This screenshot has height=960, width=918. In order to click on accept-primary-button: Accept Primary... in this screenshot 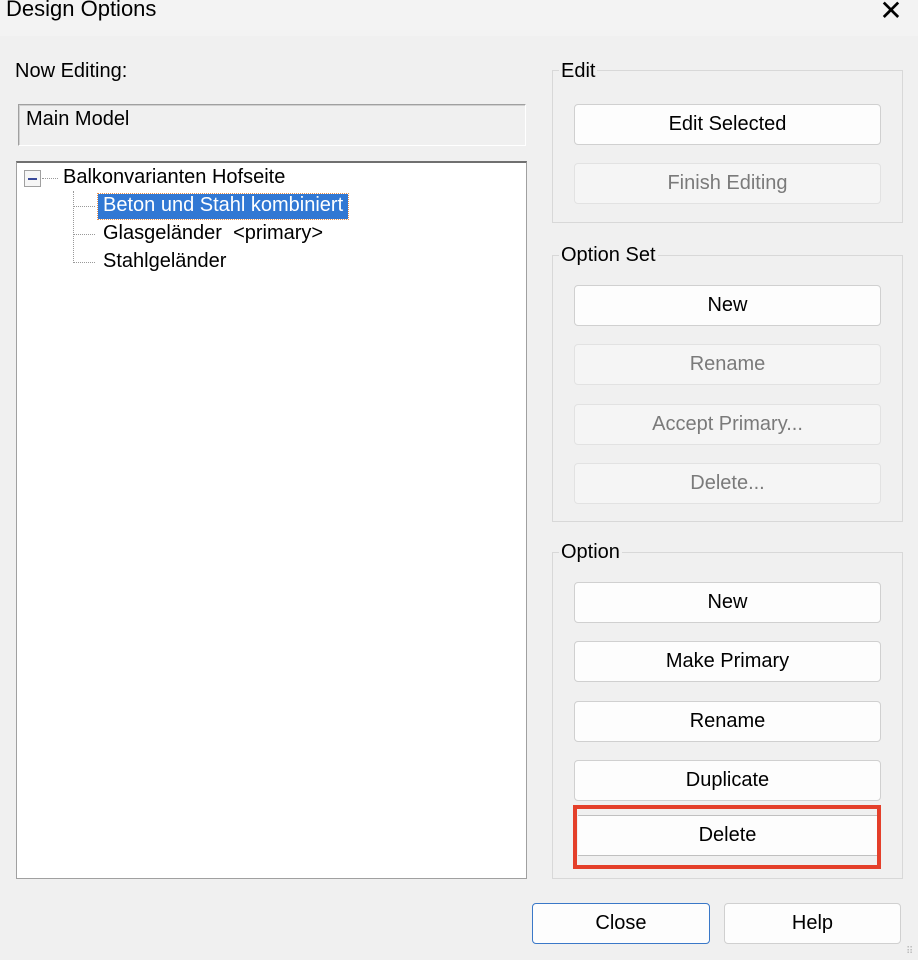, I will do `click(727, 424)`.